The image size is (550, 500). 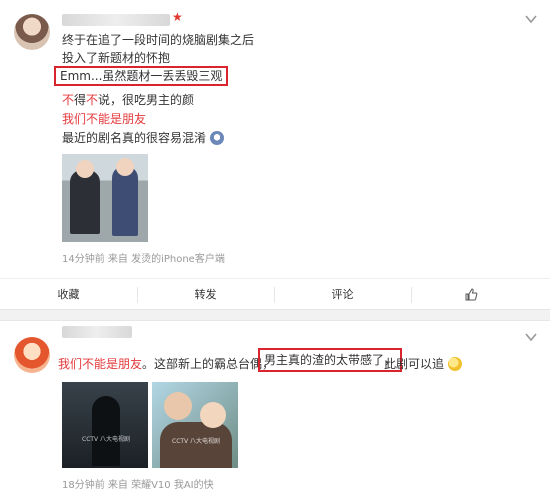 What do you see at coordinates (177, 17) in the screenshot?
I see `verified-star-icon: ★` at bounding box center [177, 17].